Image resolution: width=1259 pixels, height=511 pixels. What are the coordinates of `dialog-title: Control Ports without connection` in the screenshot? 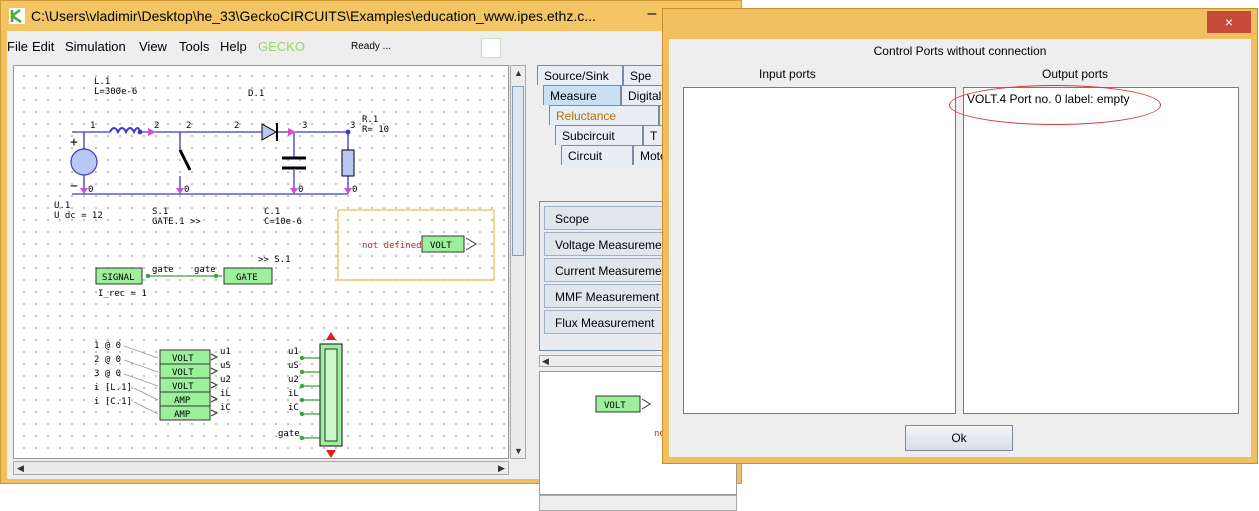 It's located at (960, 51).